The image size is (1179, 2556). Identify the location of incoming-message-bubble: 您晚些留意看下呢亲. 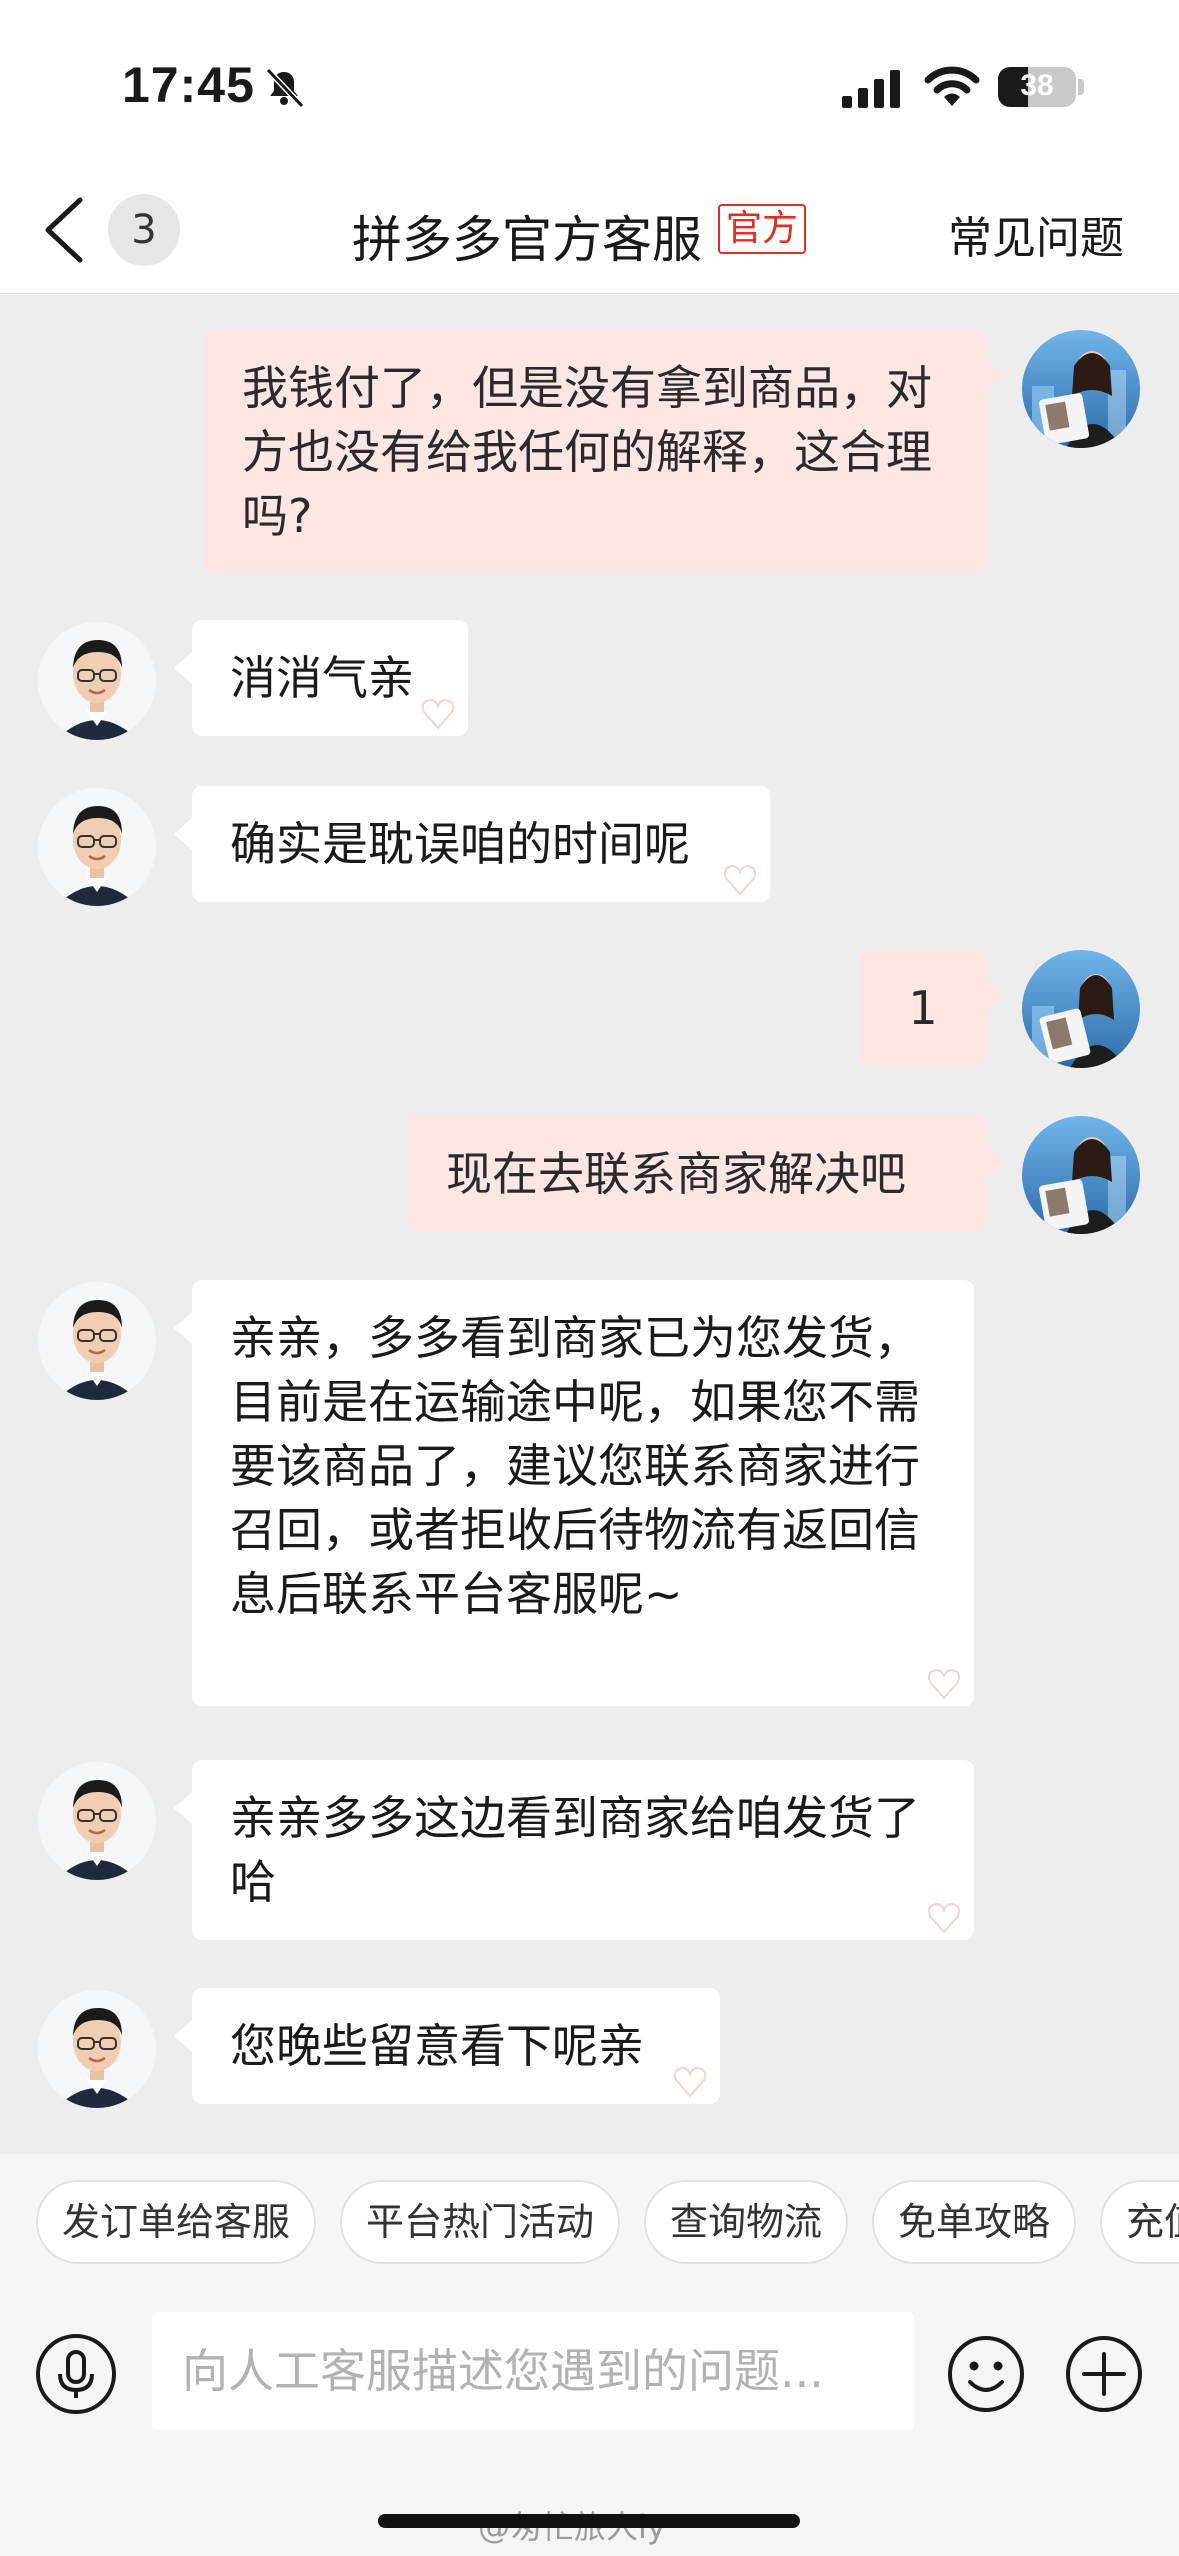
(456, 2046).